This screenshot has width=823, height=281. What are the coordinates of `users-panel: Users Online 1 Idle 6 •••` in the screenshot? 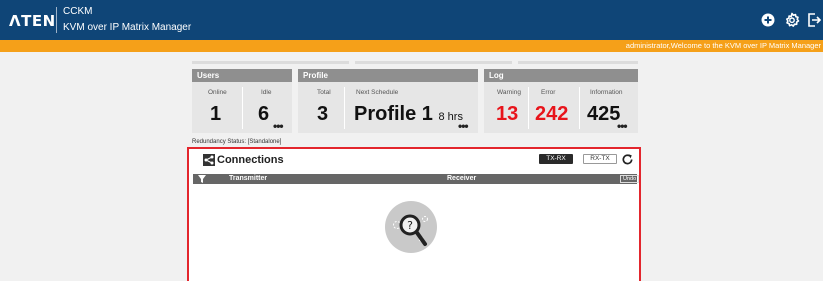 It's located at (242, 101).